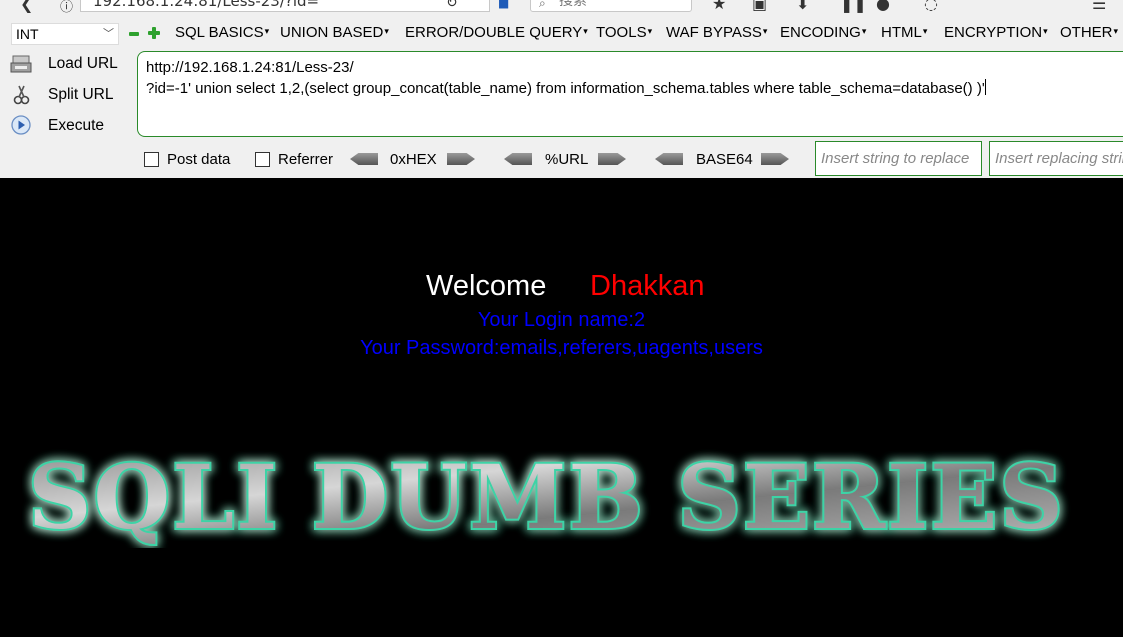 This screenshot has width=1123, height=637. What do you see at coordinates (66, 7) in the screenshot?
I see `info-icon: ⓘ` at bounding box center [66, 7].